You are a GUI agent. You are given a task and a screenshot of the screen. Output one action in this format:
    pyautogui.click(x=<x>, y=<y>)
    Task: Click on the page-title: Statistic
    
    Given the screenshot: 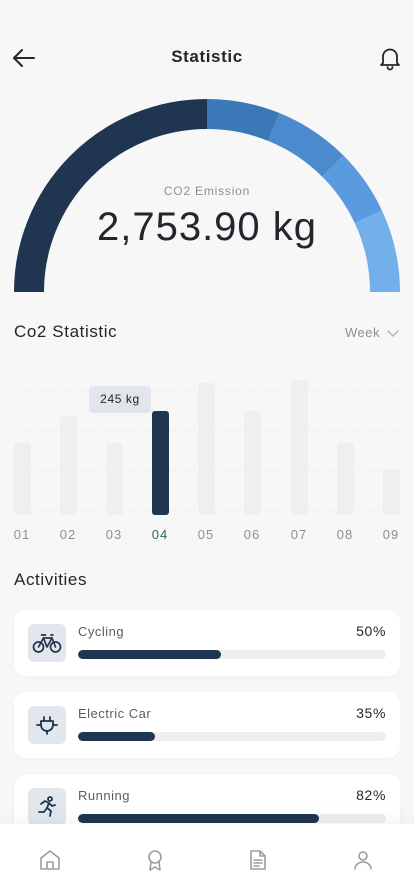 What is the action you would take?
    pyautogui.click(x=207, y=56)
    